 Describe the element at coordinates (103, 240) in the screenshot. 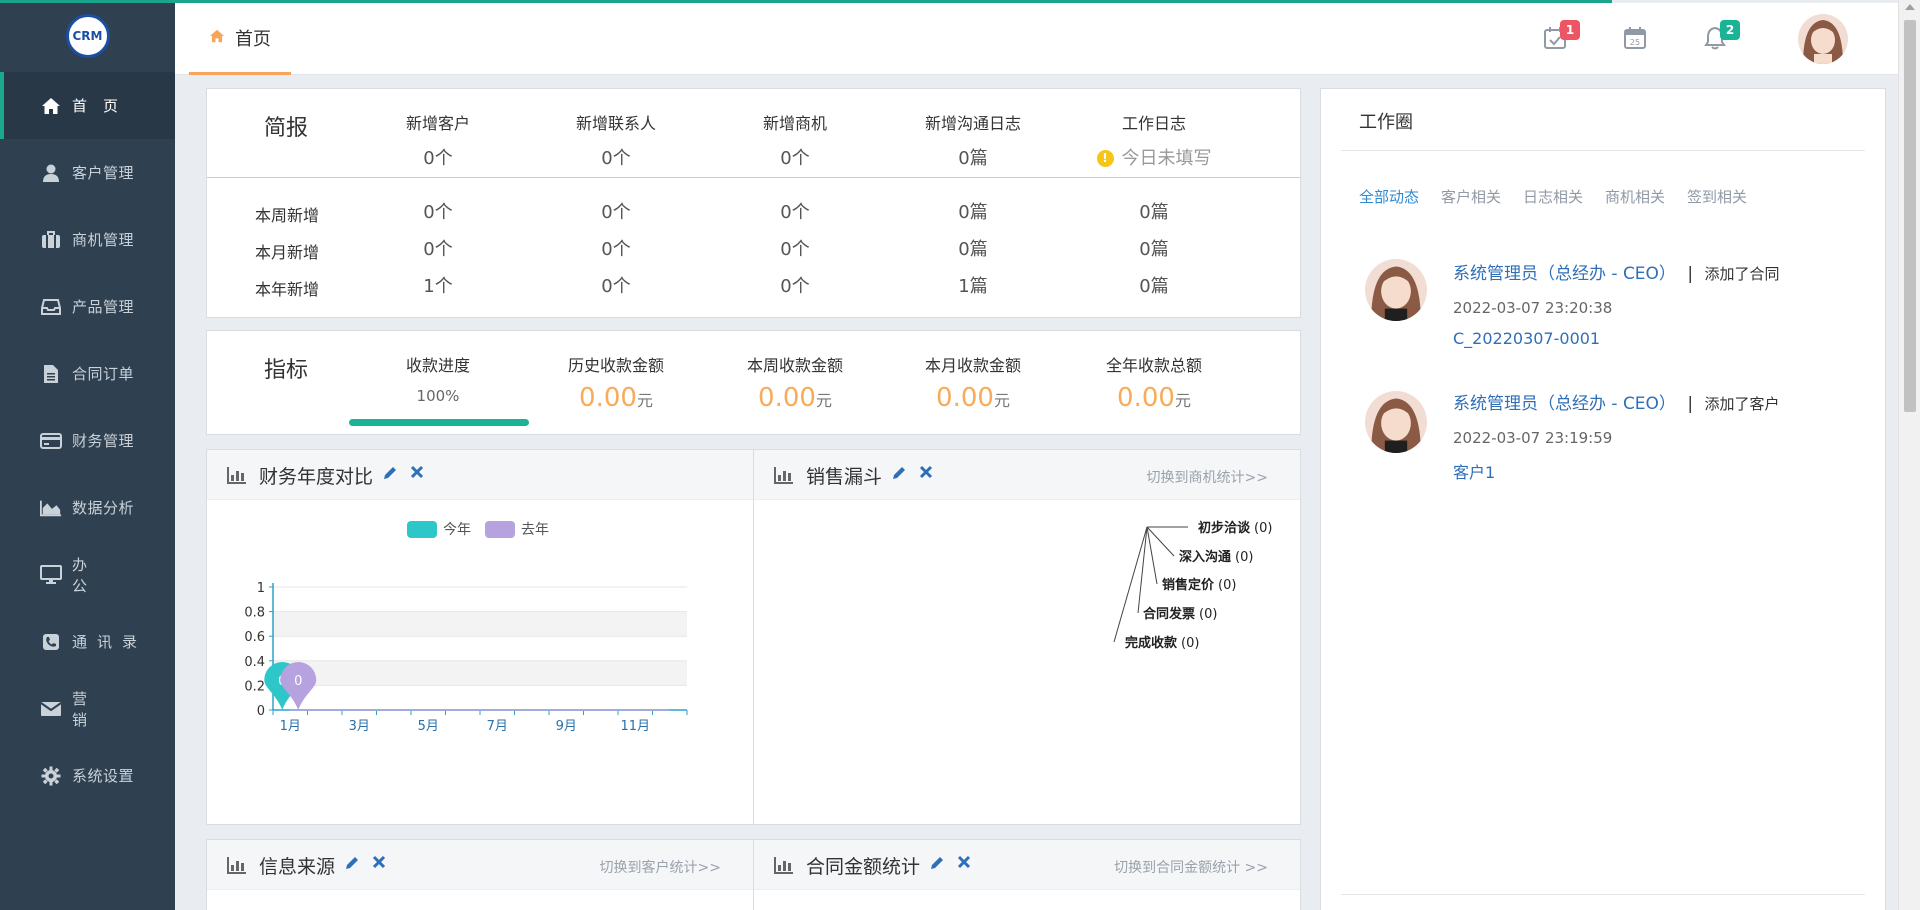

I see `sidebar-item-label: 商机管理` at that location.